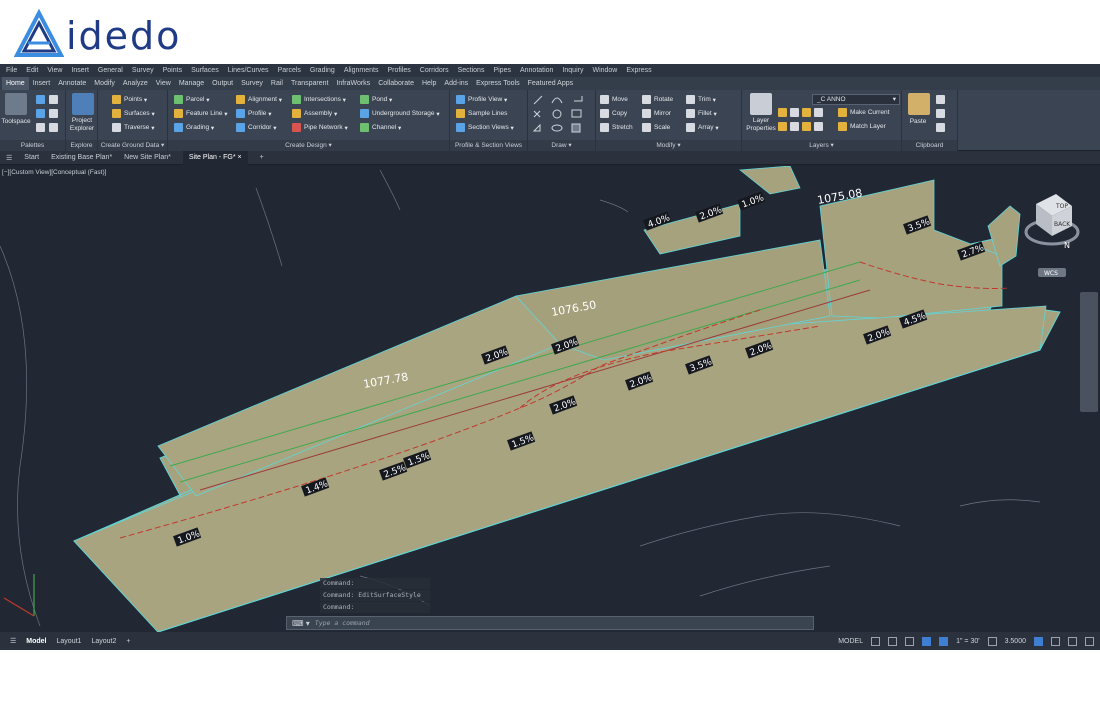 Image resolution: width=1100 pixels, height=710 pixels. I want to click on toolspace-button: Toolspace, so click(16, 122).